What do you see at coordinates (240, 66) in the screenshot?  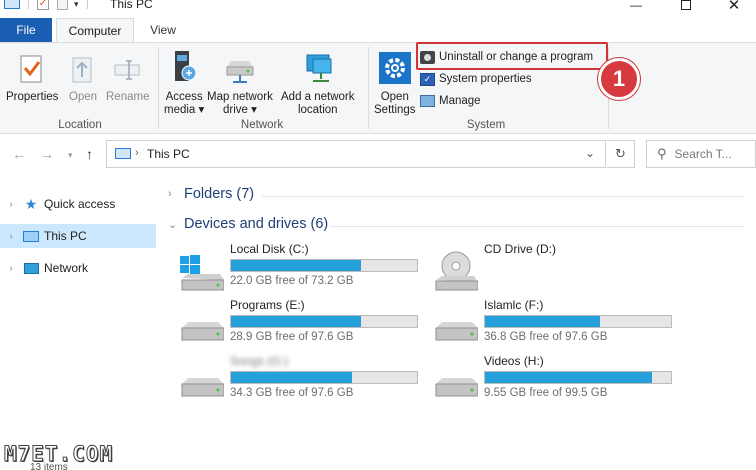 I see `map-network-drive-icon` at bounding box center [240, 66].